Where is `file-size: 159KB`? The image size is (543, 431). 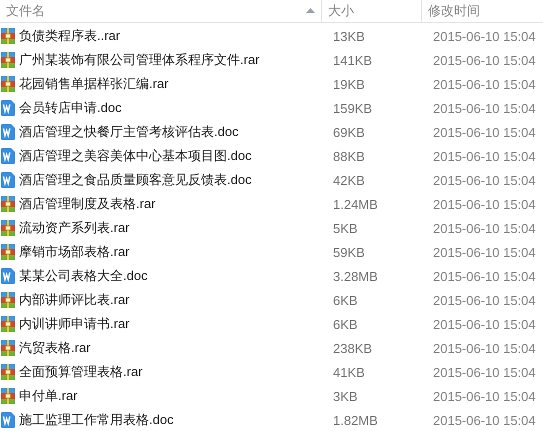
file-size: 159KB is located at coordinates (353, 108).